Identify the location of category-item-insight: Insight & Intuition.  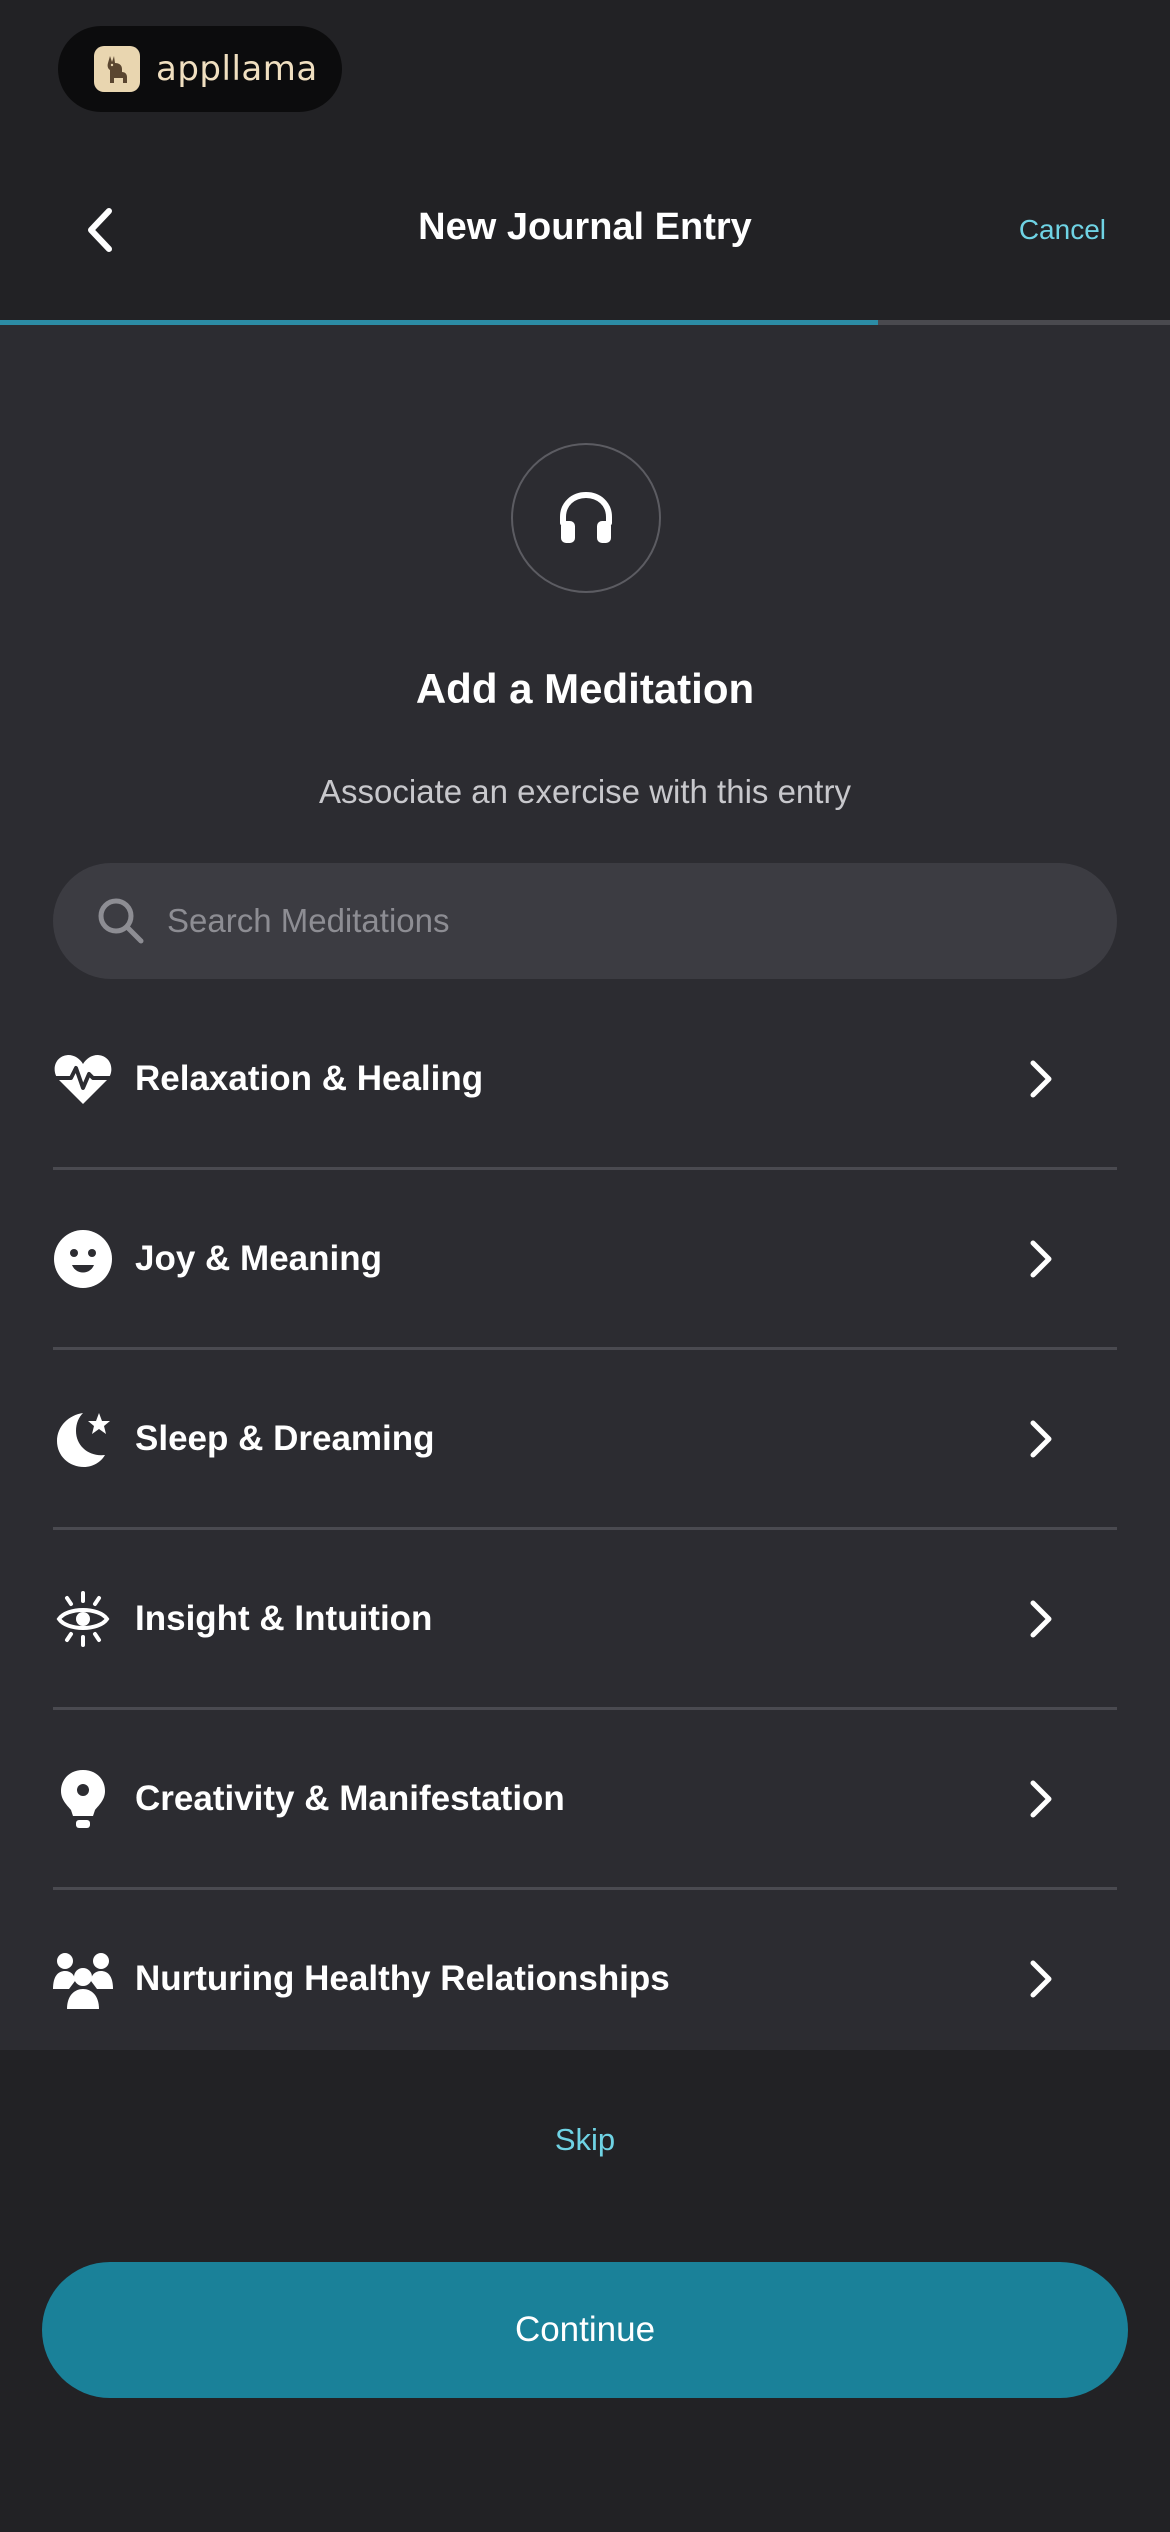
(585, 1620).